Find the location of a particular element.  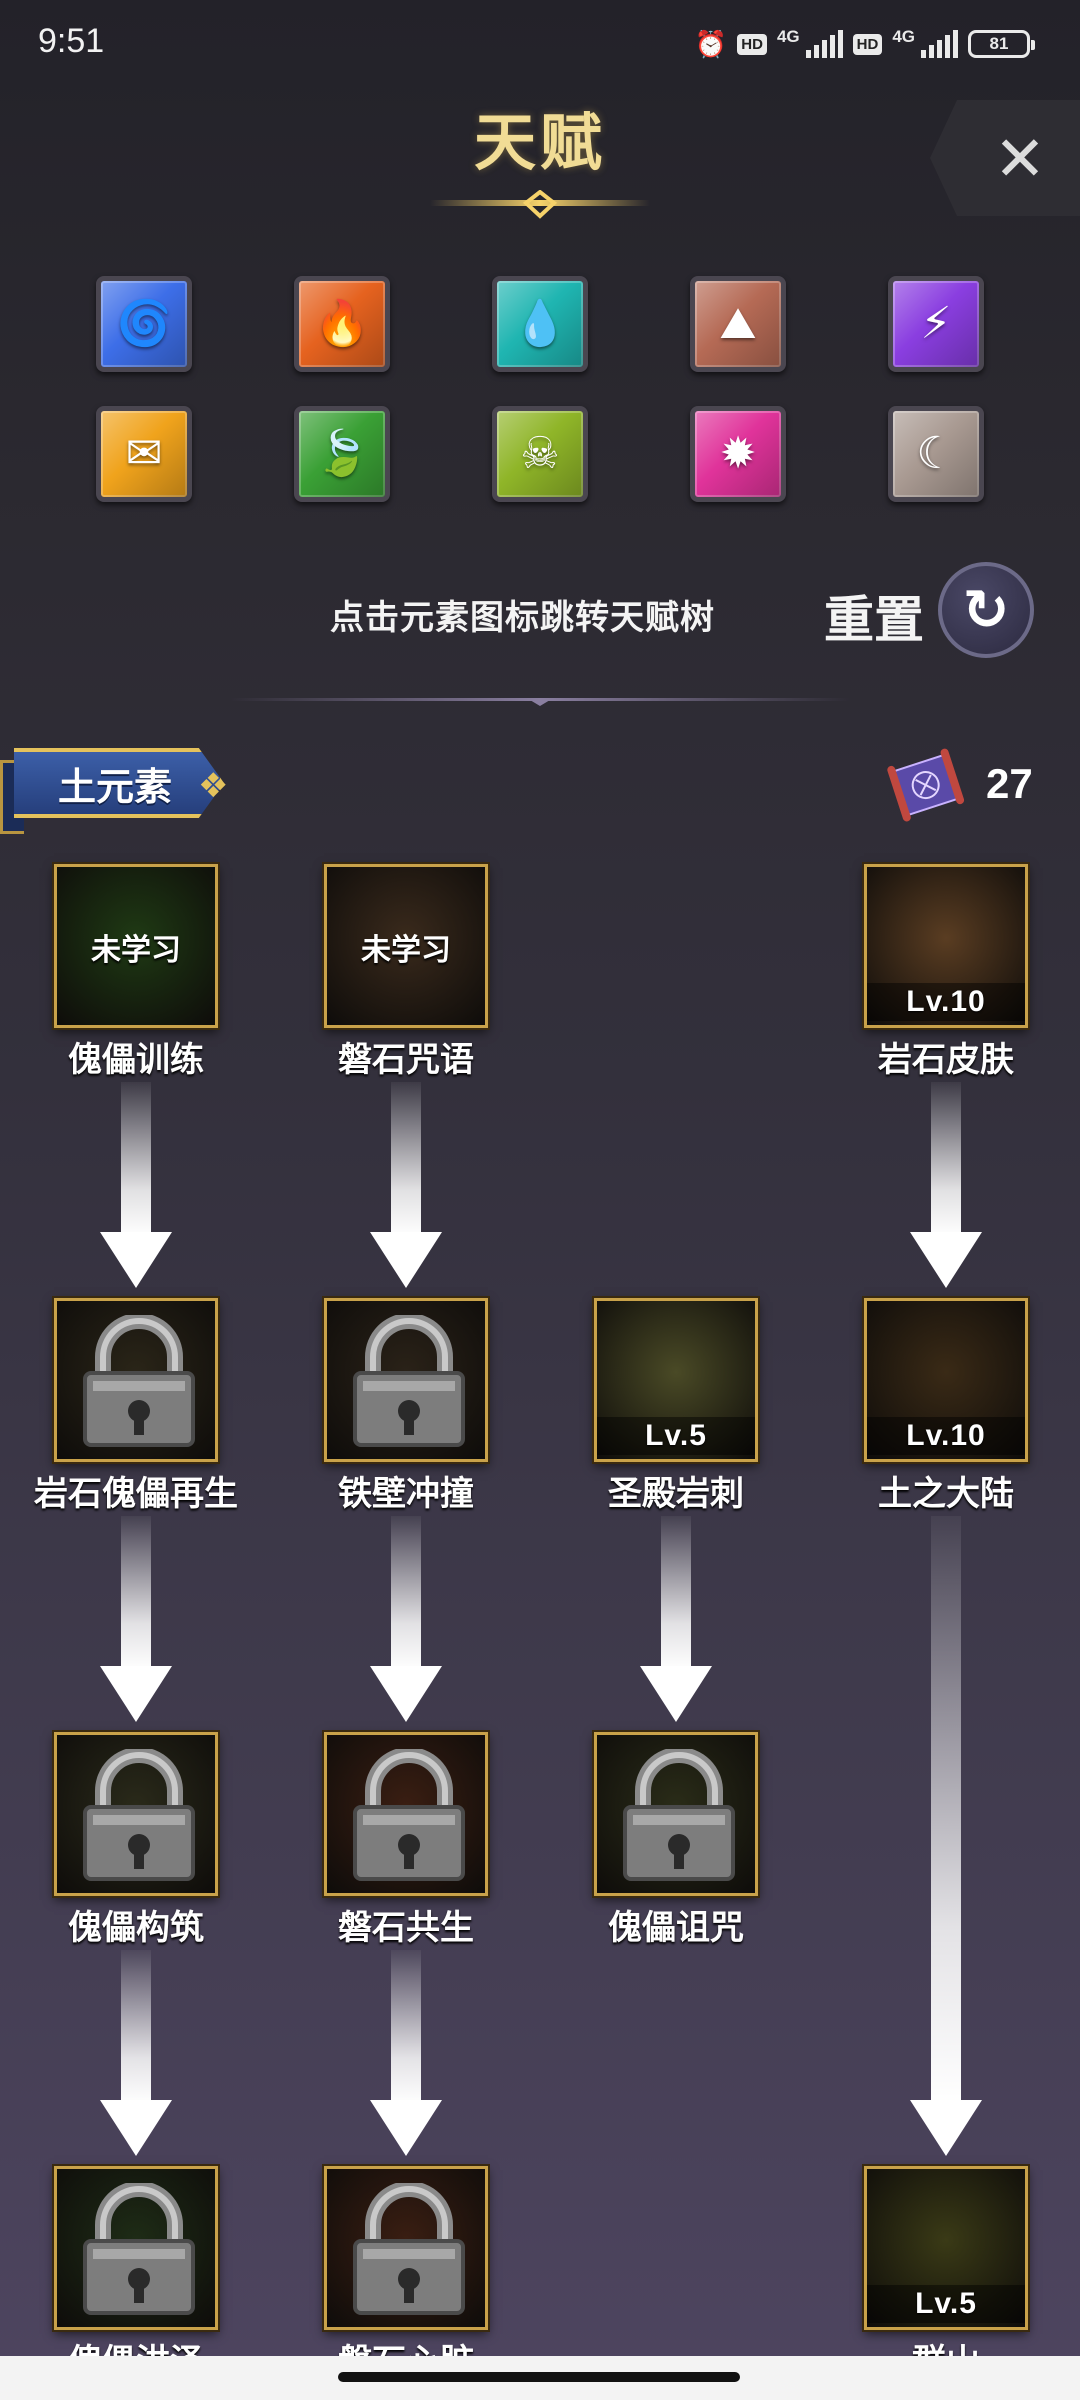

earth-cracked-icon: ⛰ is located at coordinates (738, 323).